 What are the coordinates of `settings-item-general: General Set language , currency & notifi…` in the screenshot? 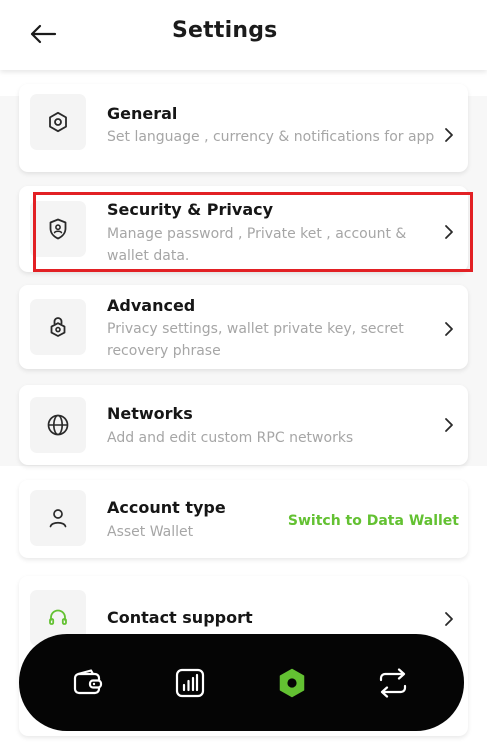 It's located at (243, 128).